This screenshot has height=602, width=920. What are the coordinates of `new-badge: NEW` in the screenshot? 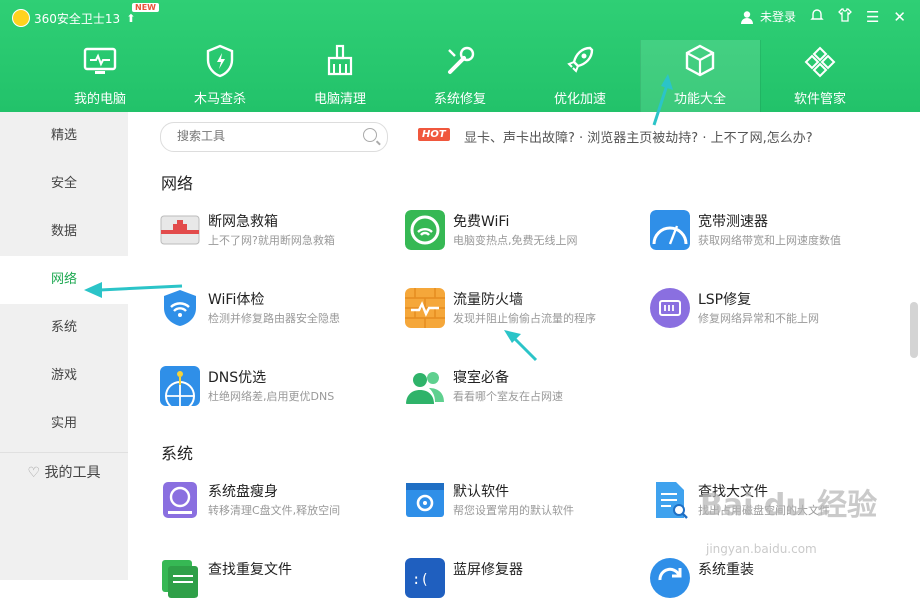 It's located at (145, 7).